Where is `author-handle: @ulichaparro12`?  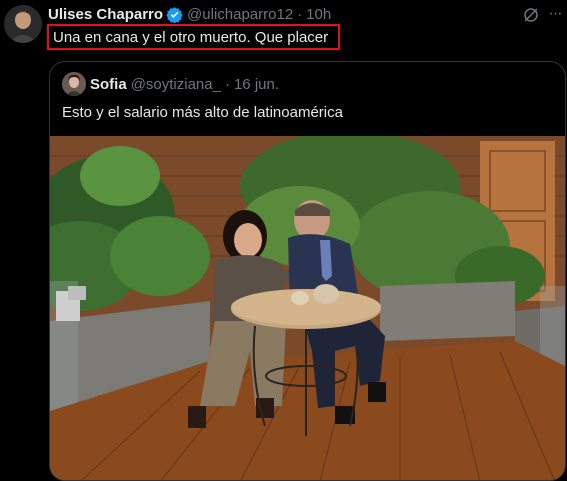 author-handle: @ulichaparro12 is located at coordinates (240, 14).